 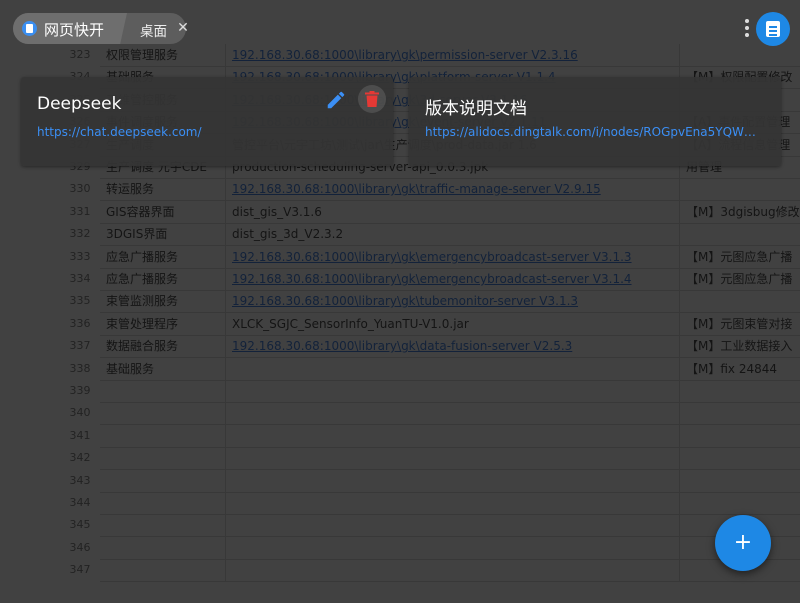 What do you see at coordinates (29, 28) in the screenshot?
I see `app-icon` at bounding box center [29, 28].